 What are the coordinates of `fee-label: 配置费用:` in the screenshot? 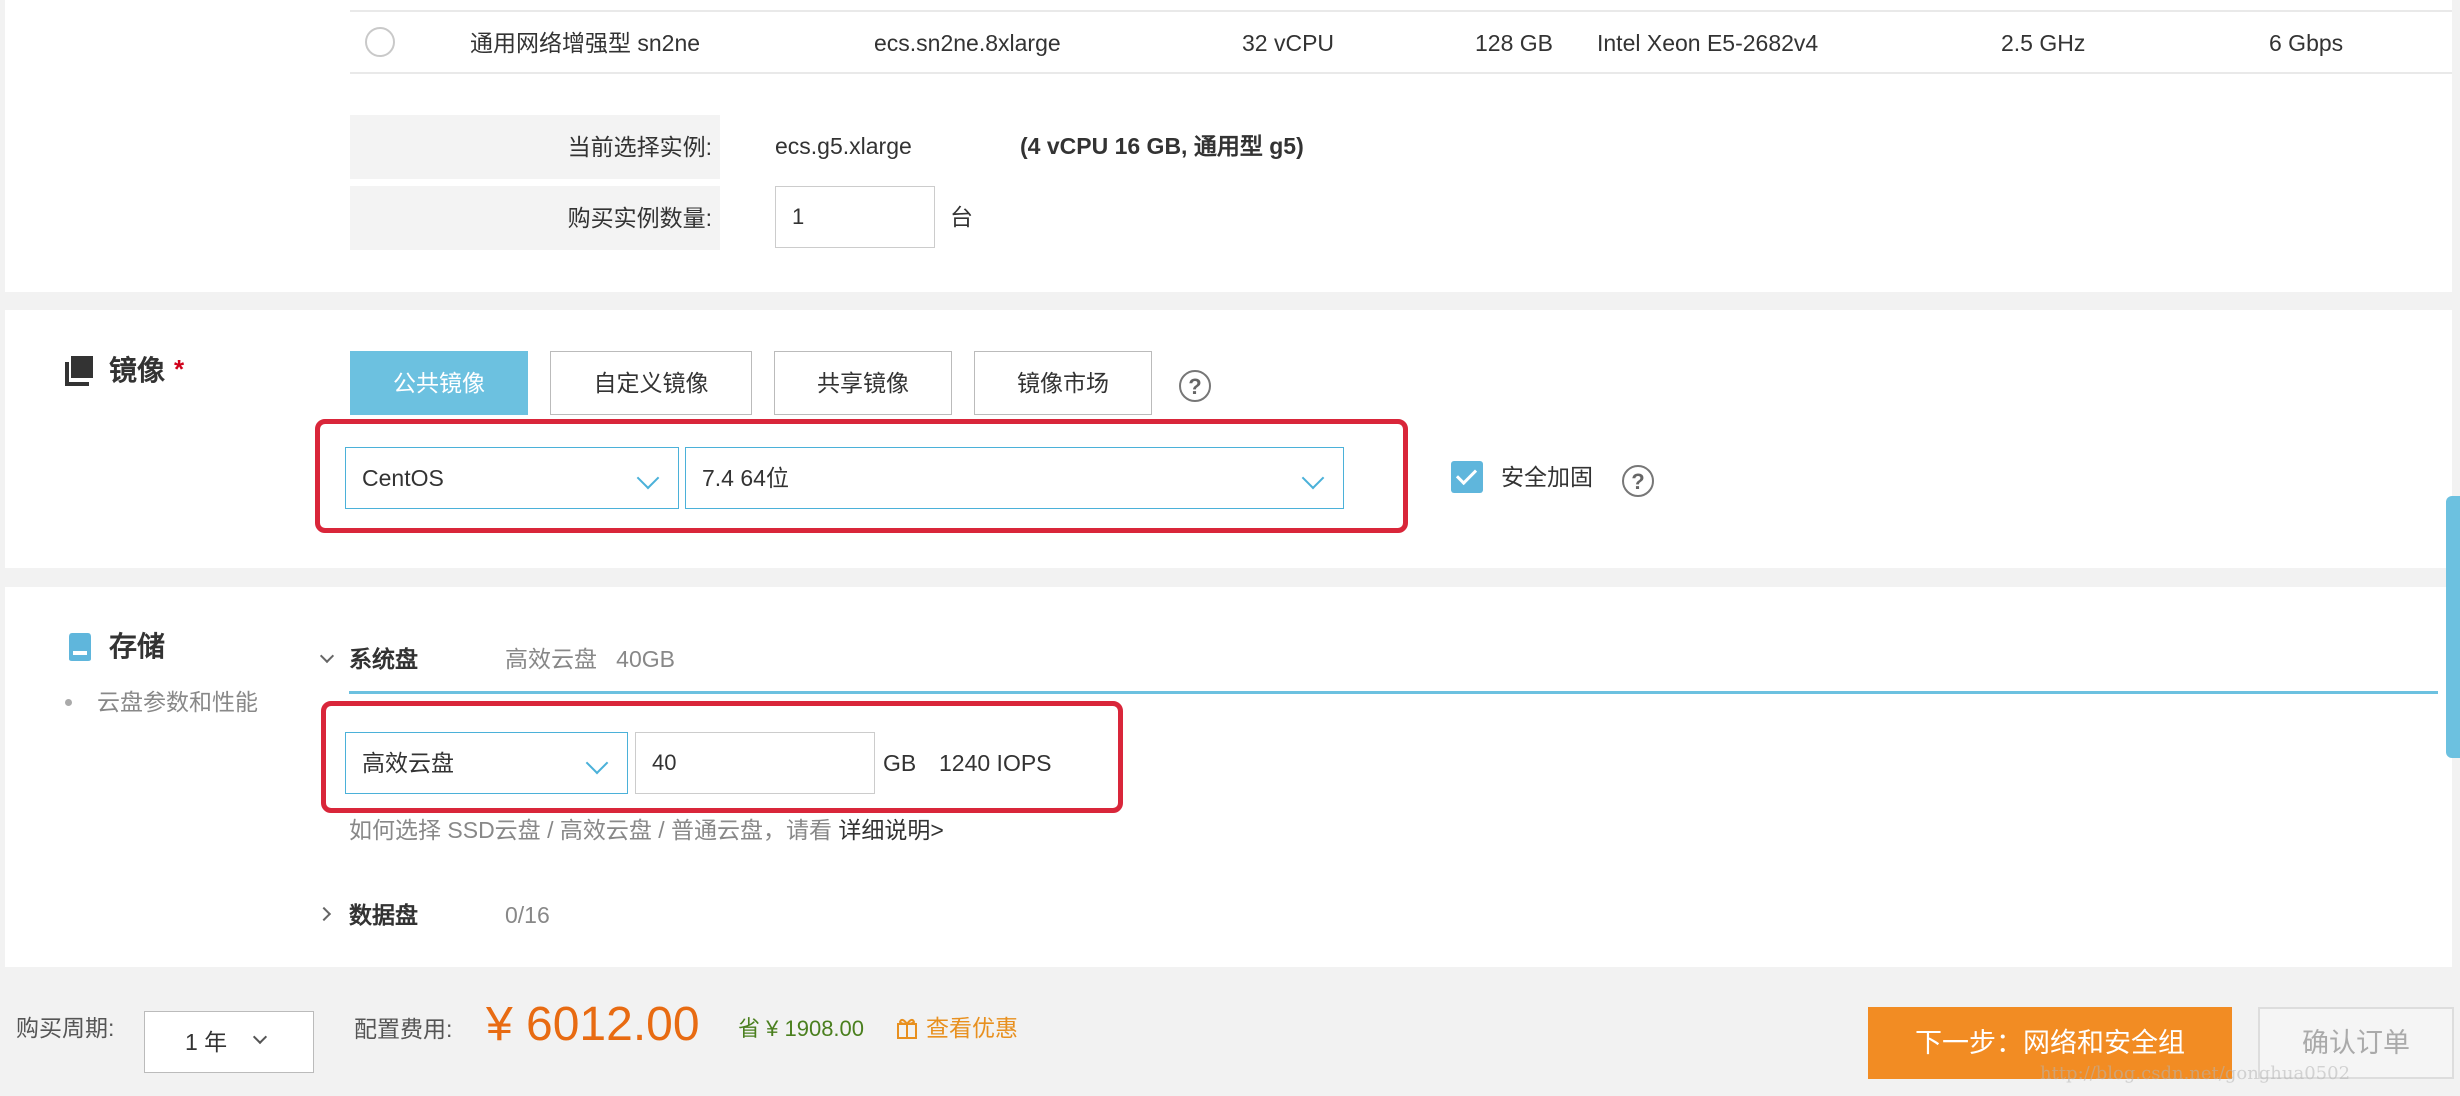 It's located at (403, 1029).